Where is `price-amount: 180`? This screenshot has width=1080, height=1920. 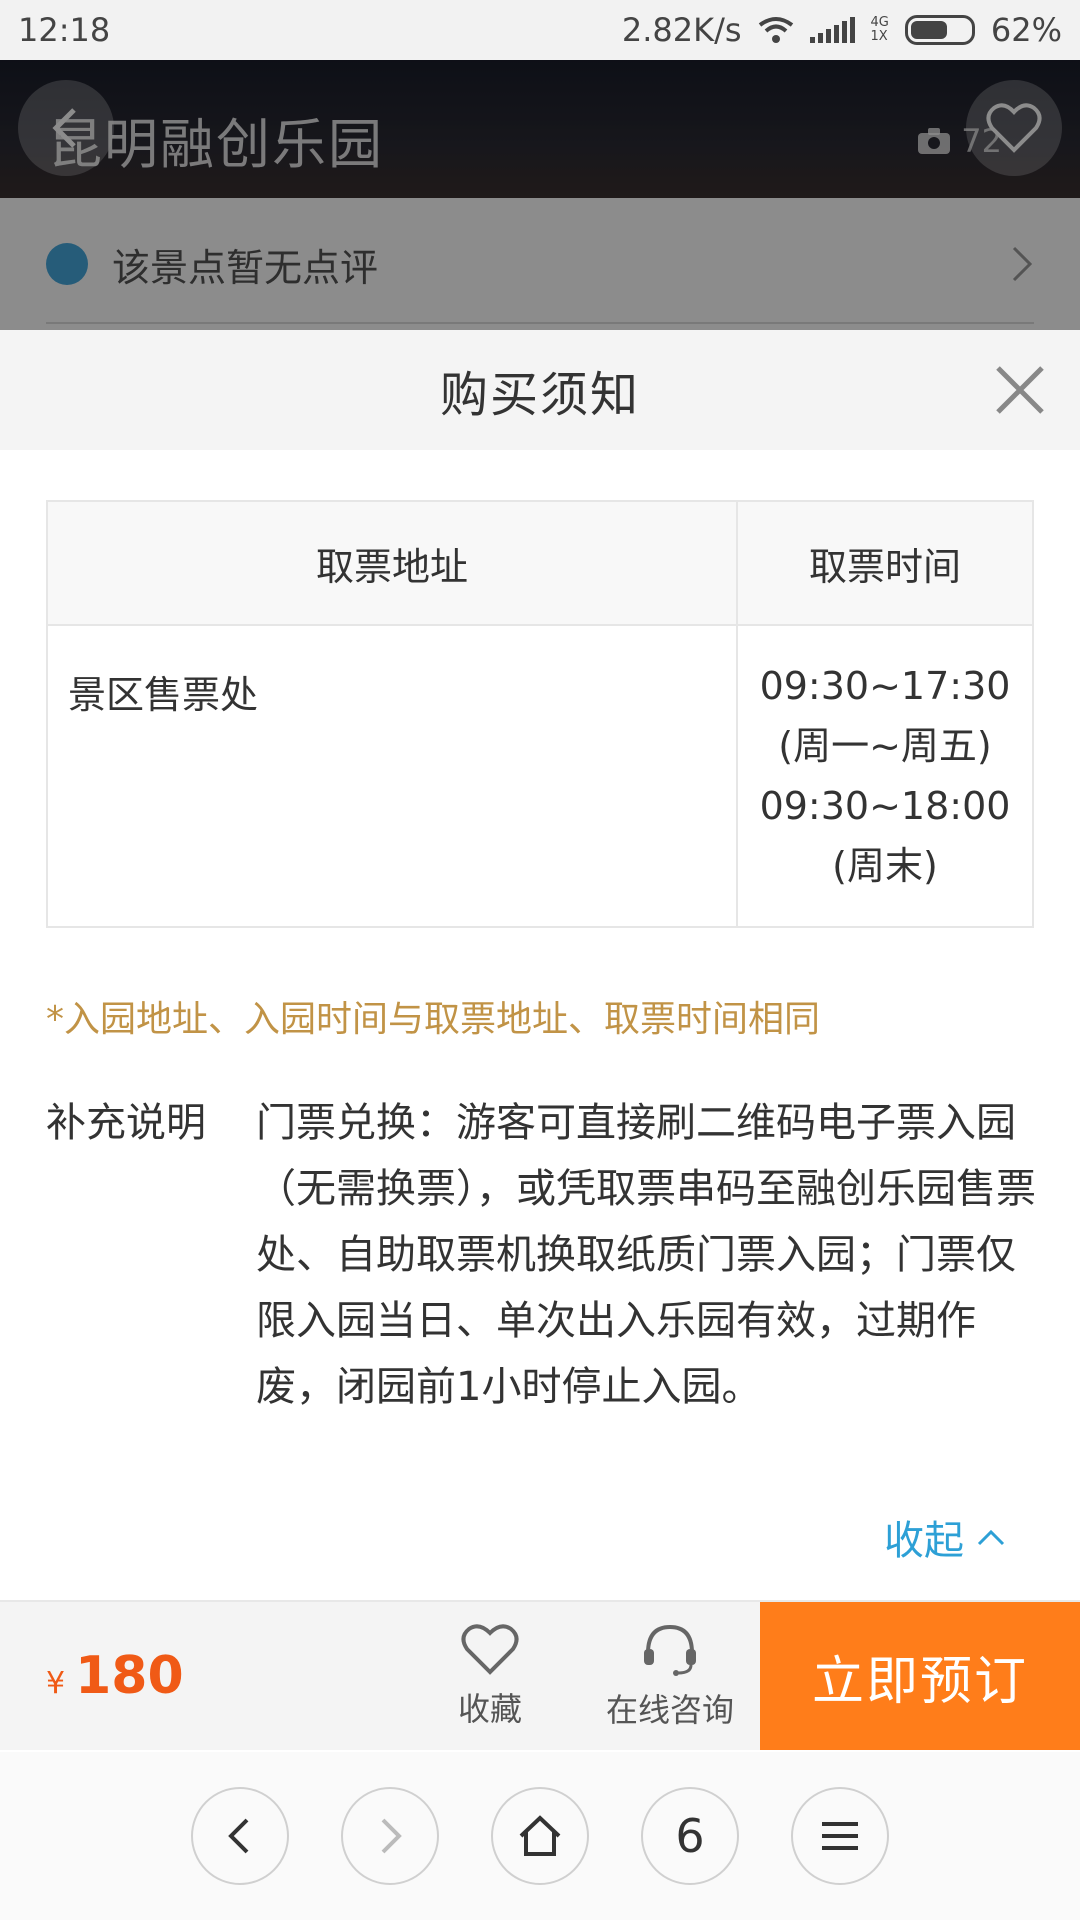
price-amount: 180 is located at coordinates (129, 1676).